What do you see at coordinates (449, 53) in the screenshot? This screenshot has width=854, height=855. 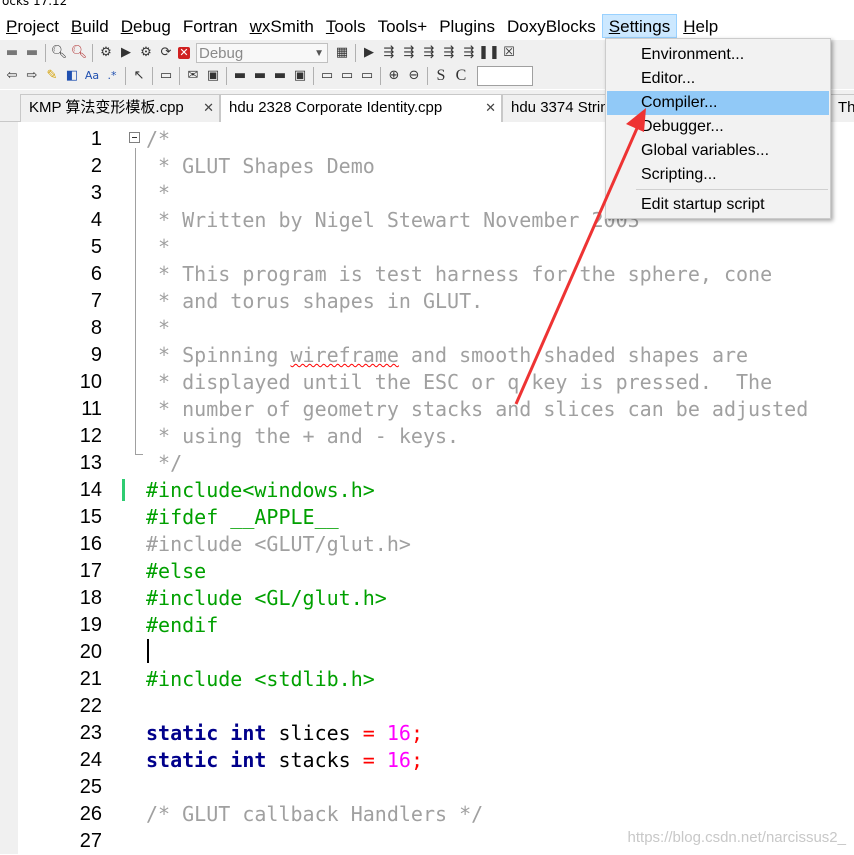 I see `step-out-icon: ⇶` at bounding box center [449, 53].